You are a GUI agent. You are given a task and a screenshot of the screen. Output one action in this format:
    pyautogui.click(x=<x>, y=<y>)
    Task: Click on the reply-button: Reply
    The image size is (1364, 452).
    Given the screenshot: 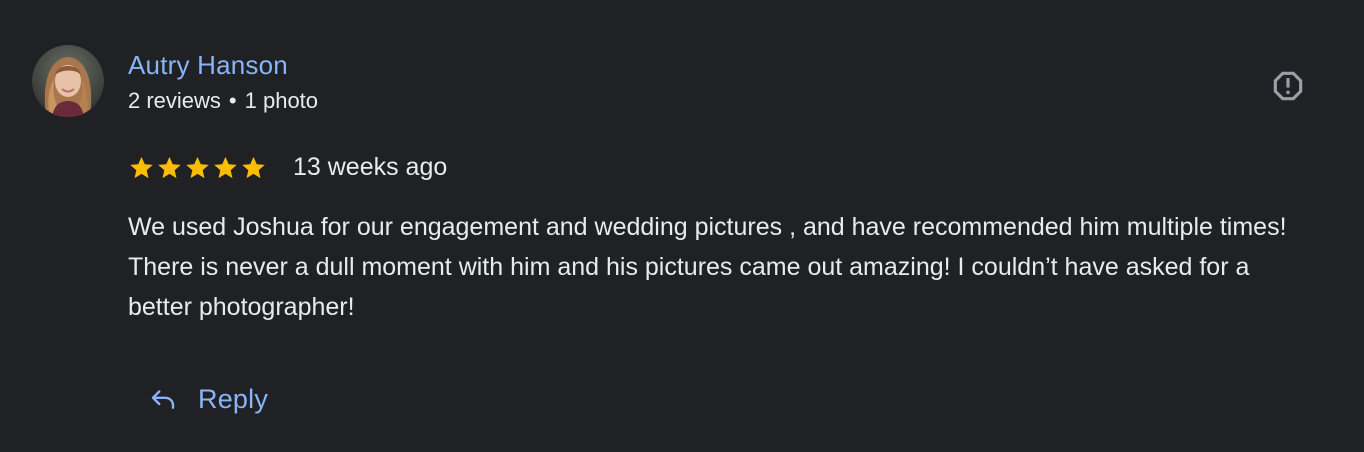 What is the action you would take?
    pyautogui.click(x=208, y=399)
    